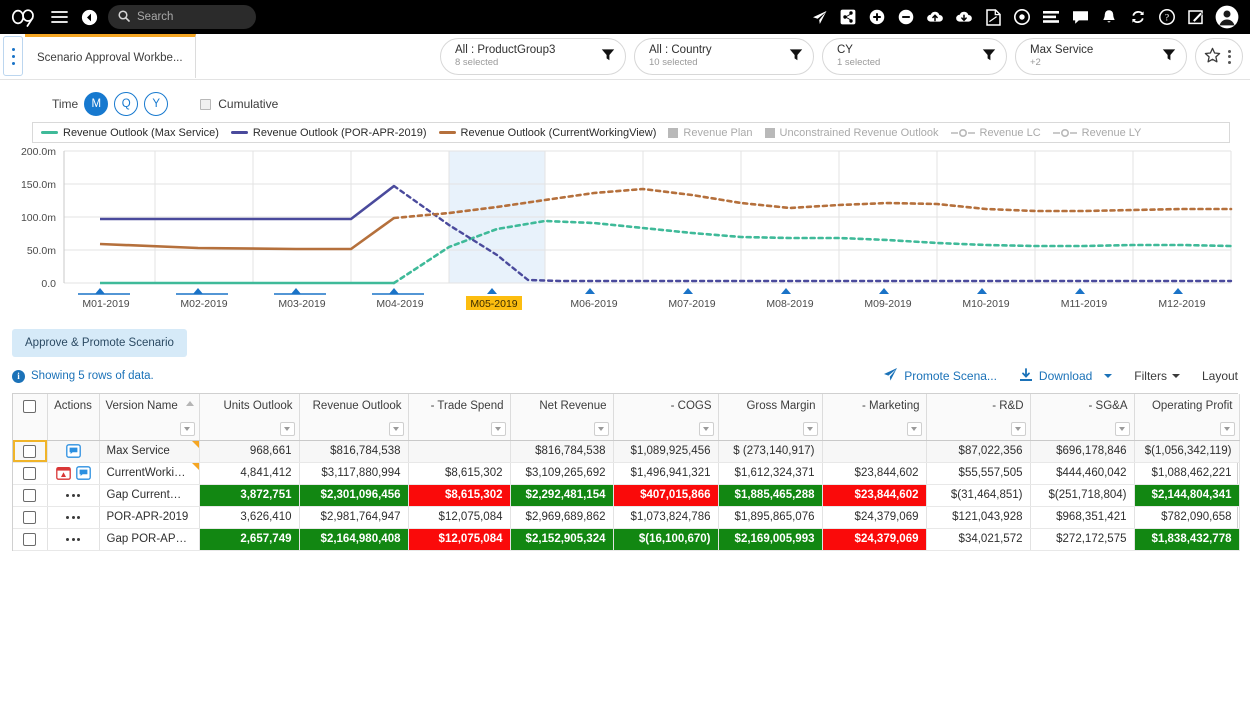  Describe the element at coordinates (547, 133) in the screenshot. I see `legend-item-revenue-outlook-currentworkingview: Revenue Outlook (CurrentWorkingView)` at that location.